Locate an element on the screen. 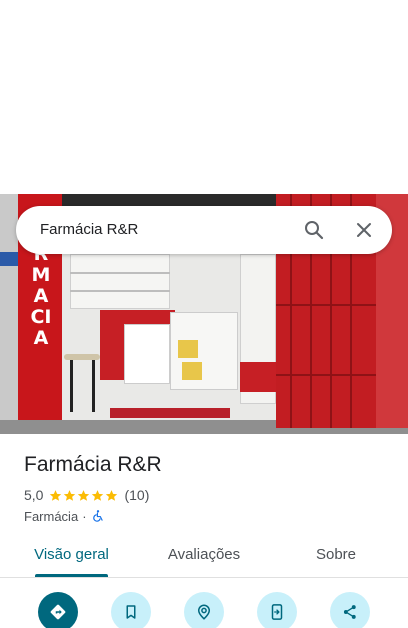  send-to-phone-icon is located at coordinates (277, 612).